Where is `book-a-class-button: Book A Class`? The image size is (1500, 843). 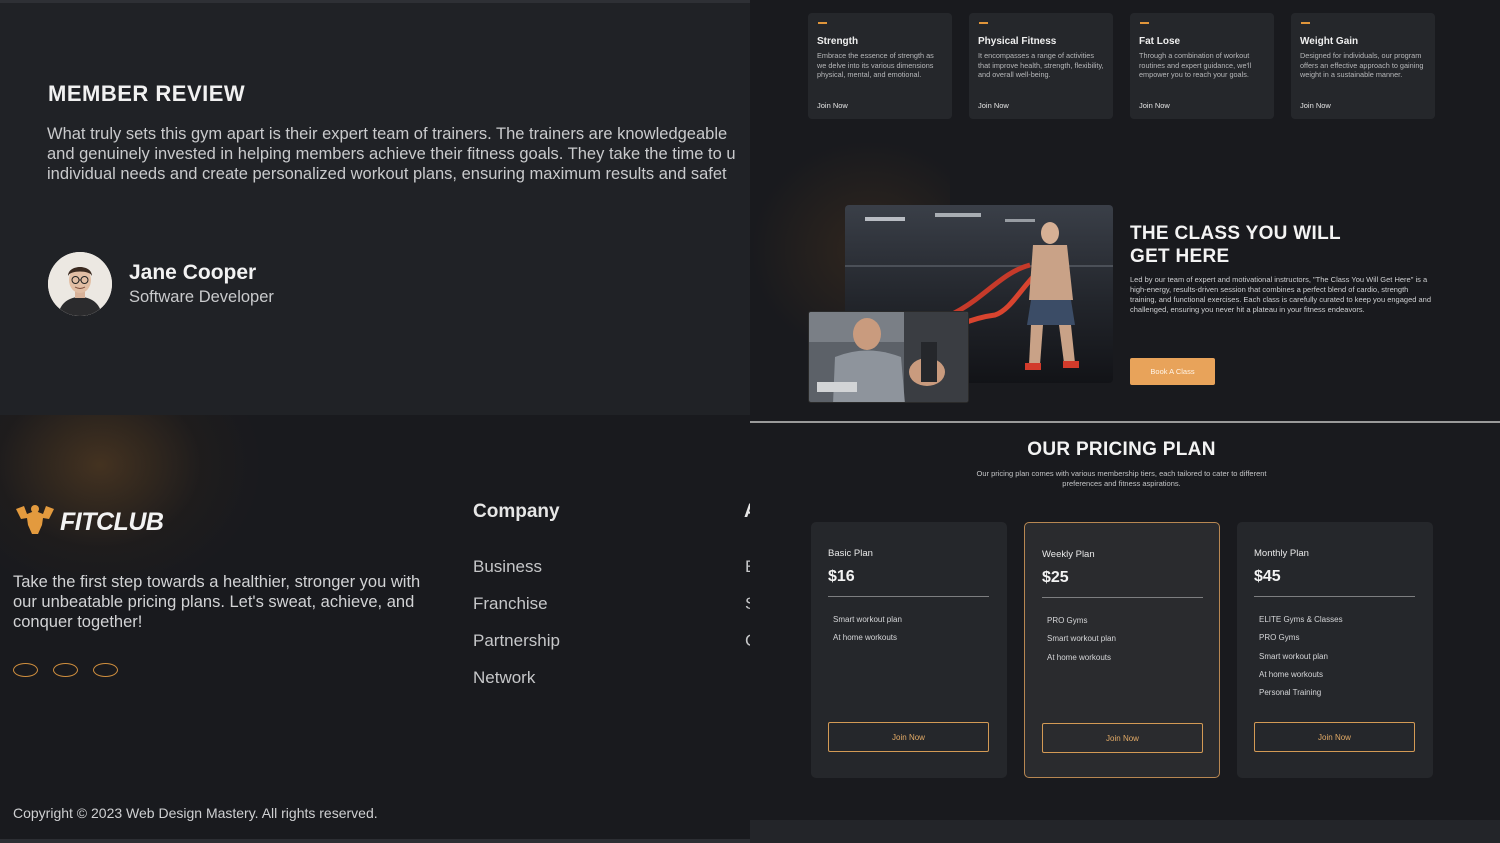
book-a-class-button: Book A Class is located at coordinates (1172, 371).